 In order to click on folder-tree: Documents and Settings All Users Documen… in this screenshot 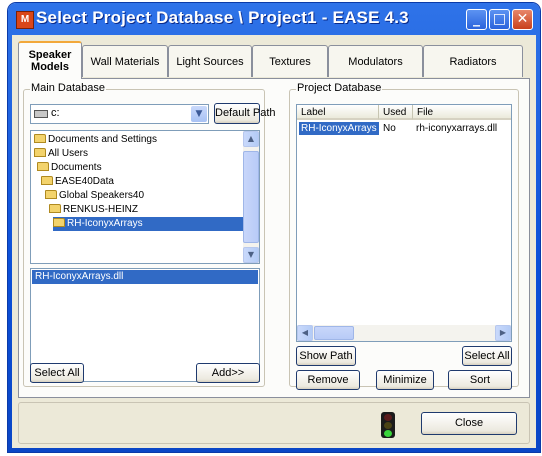, I will do `click(145, 197)`.